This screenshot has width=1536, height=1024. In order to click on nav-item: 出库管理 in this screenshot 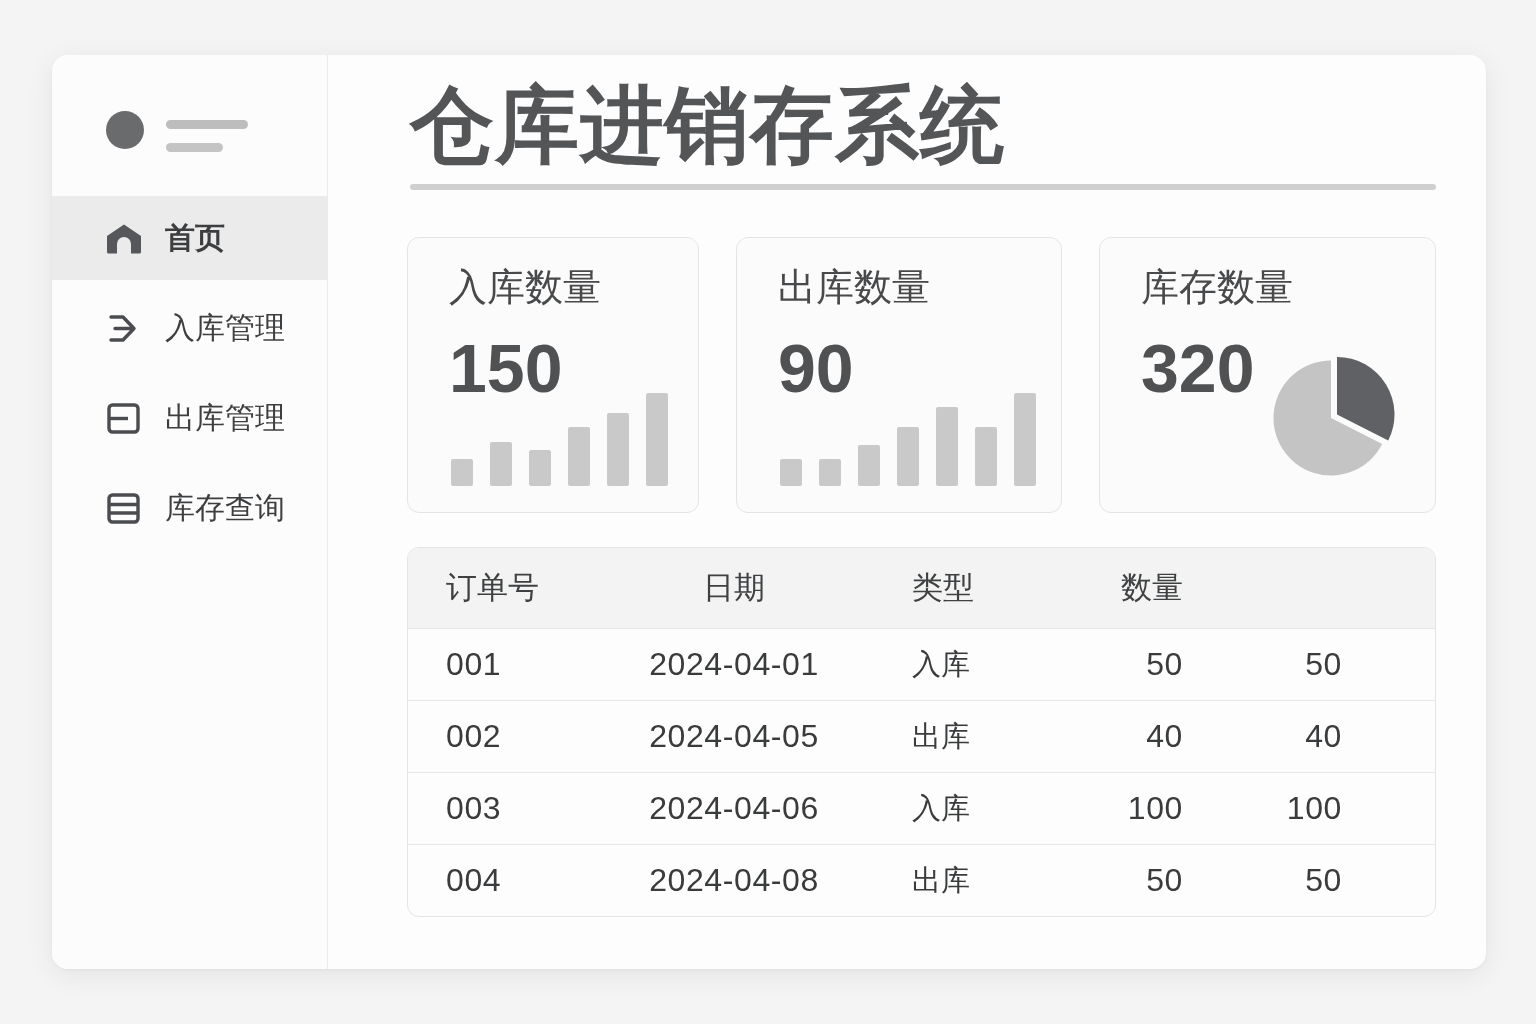, I will do `click(189, 418)`.